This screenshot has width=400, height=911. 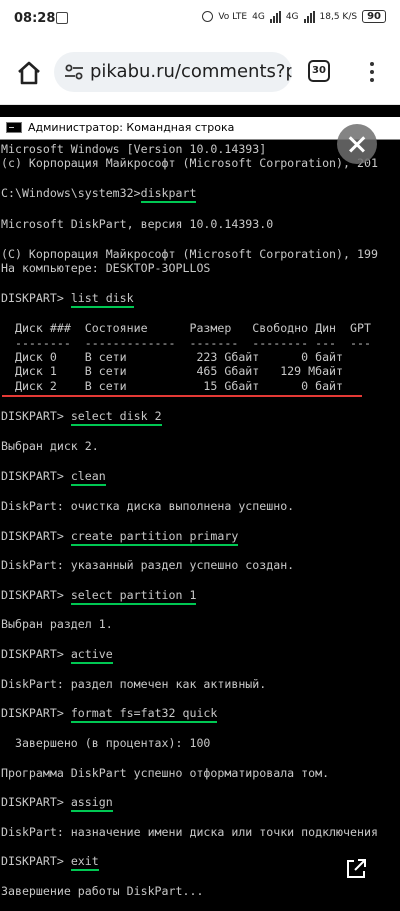 I want to click on network-speed: 18,5 K/S, so click(x=338, y=16).